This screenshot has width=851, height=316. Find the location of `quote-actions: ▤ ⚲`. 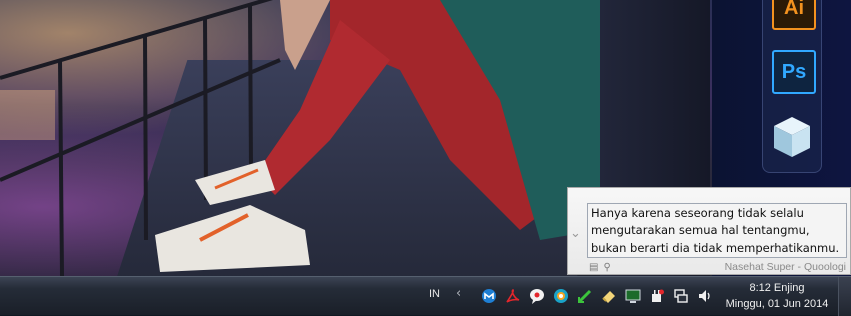

quote-actions: ▤ ⚲ is located at coordinates (602, 267).